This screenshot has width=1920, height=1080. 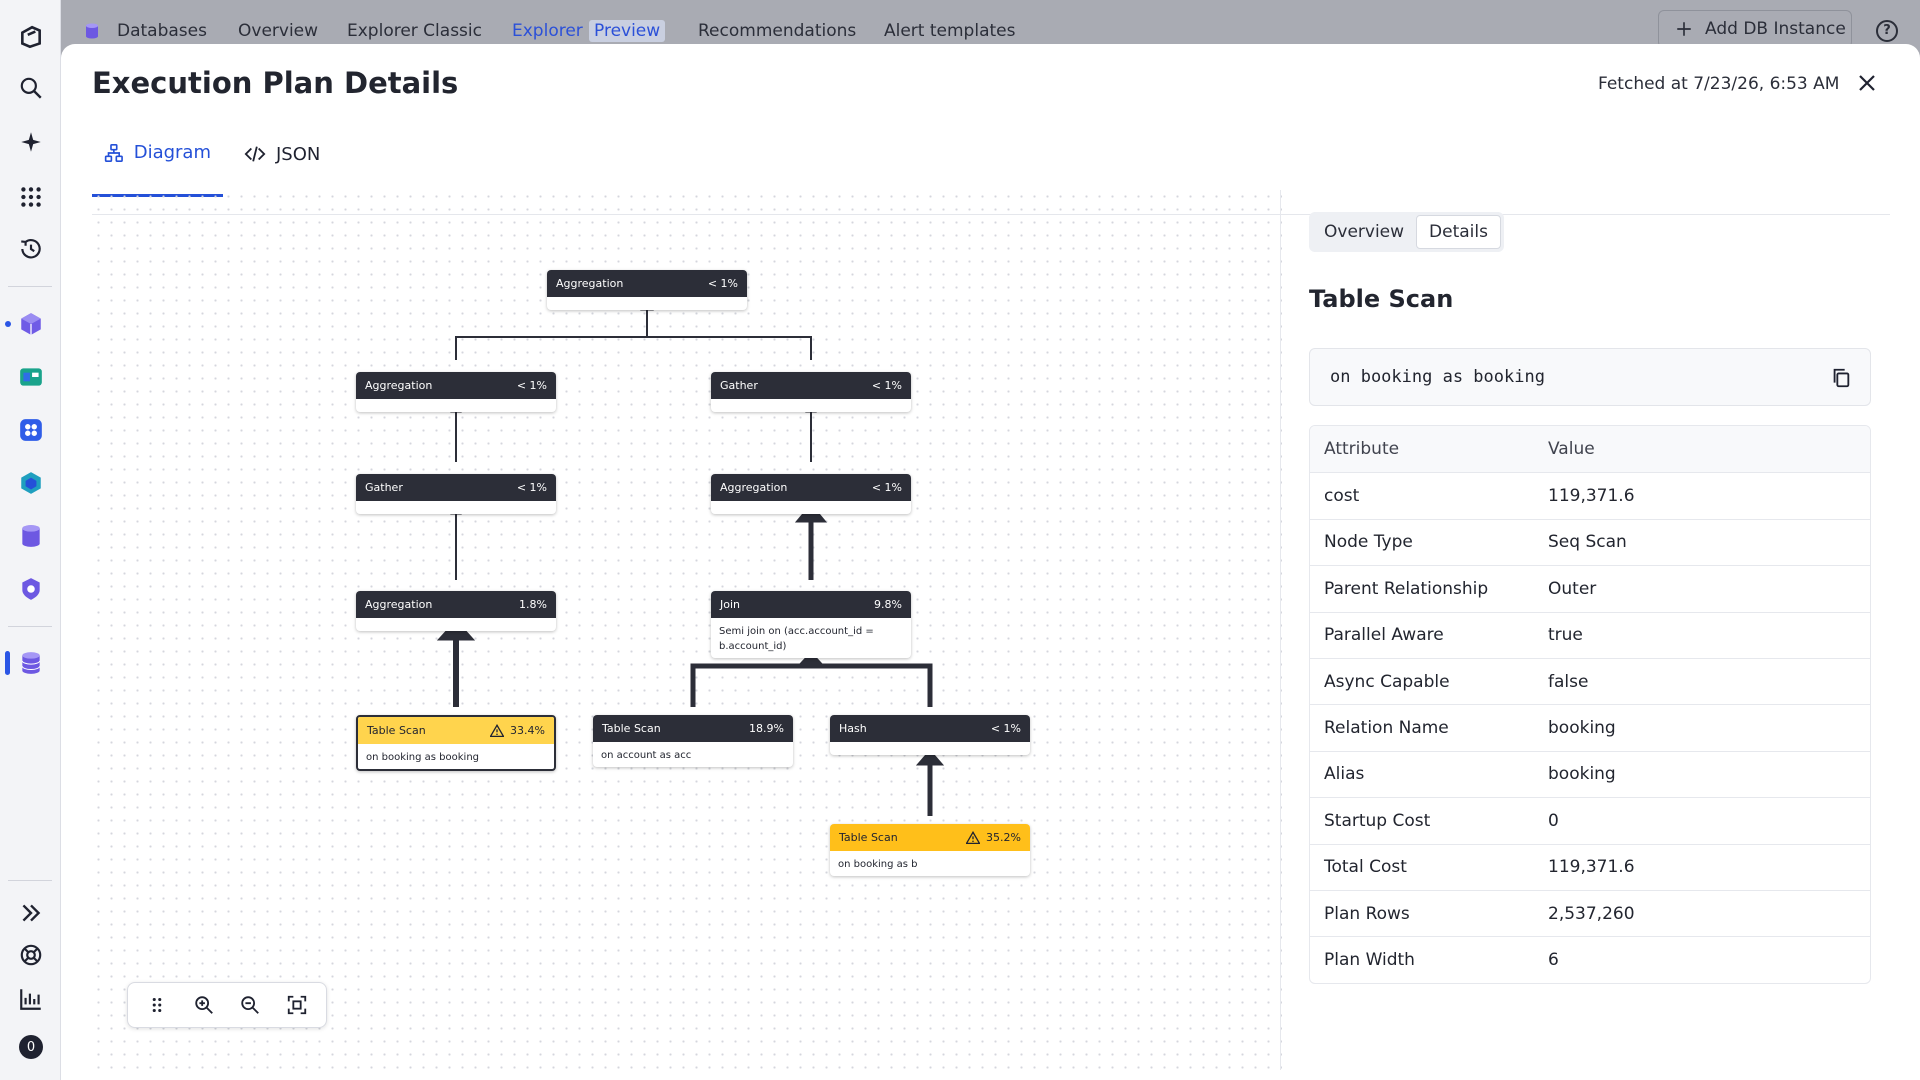 What do you see at coordinates (1386, 728) in the screenshot?
I see `attribute-name: Relation Name` at bounding box center [1386, 728].